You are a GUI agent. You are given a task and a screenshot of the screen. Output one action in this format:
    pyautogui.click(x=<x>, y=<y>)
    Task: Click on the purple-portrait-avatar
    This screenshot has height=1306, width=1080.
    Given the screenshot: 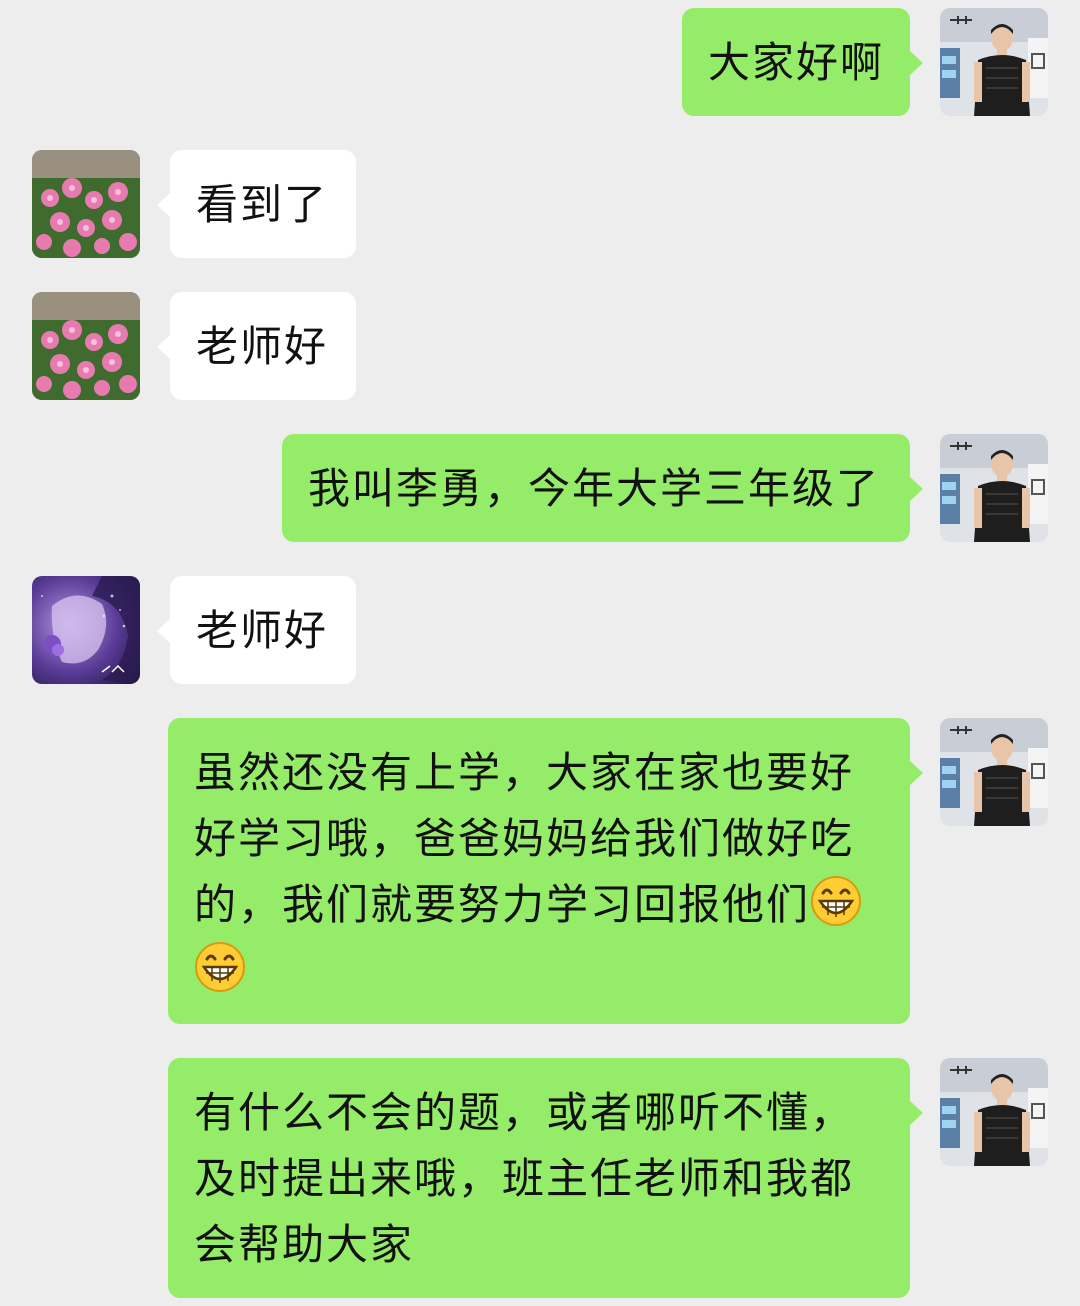 What is the action you would take?
    pyautogui.click(x=86, y=630)
    